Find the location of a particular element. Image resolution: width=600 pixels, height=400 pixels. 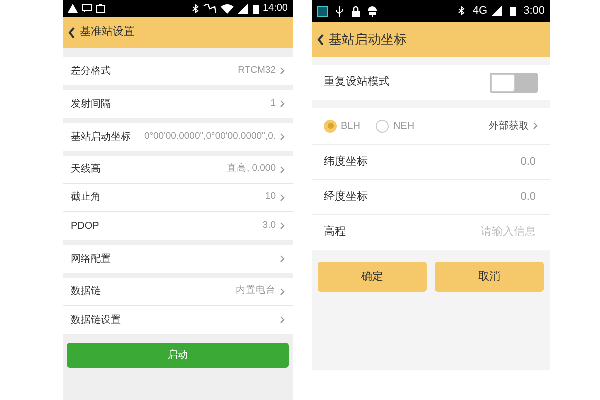

input-field: 请输入信息 is located at coordinates (488, 232).